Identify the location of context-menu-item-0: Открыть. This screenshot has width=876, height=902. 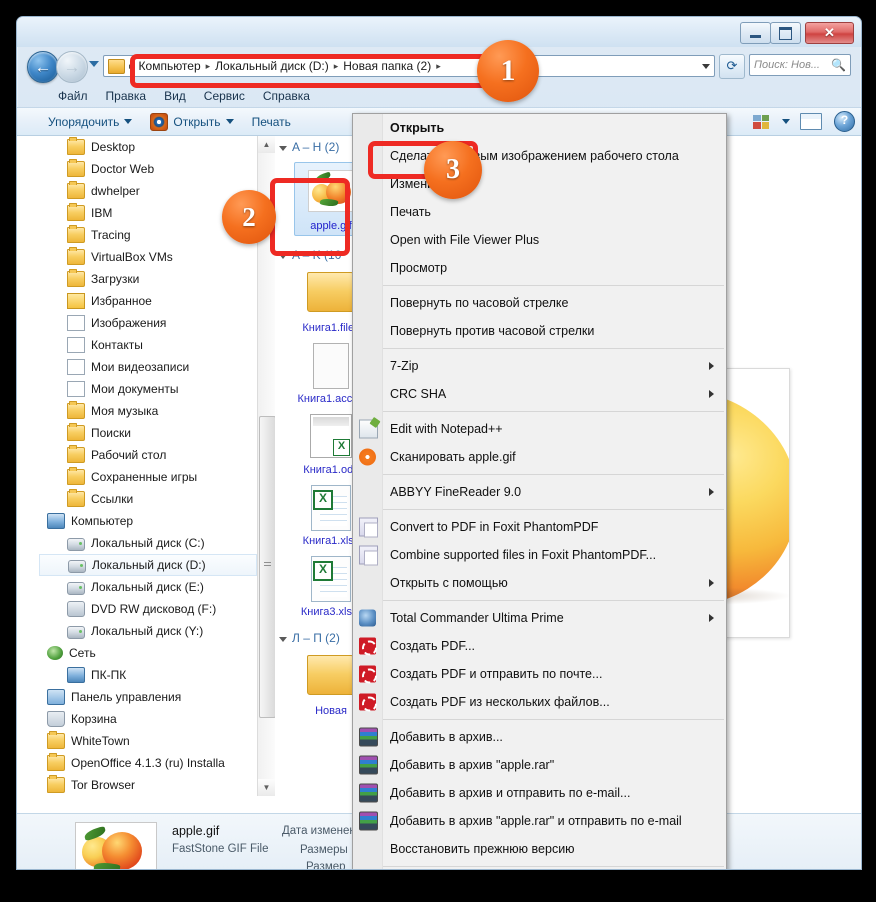
(539, 128).